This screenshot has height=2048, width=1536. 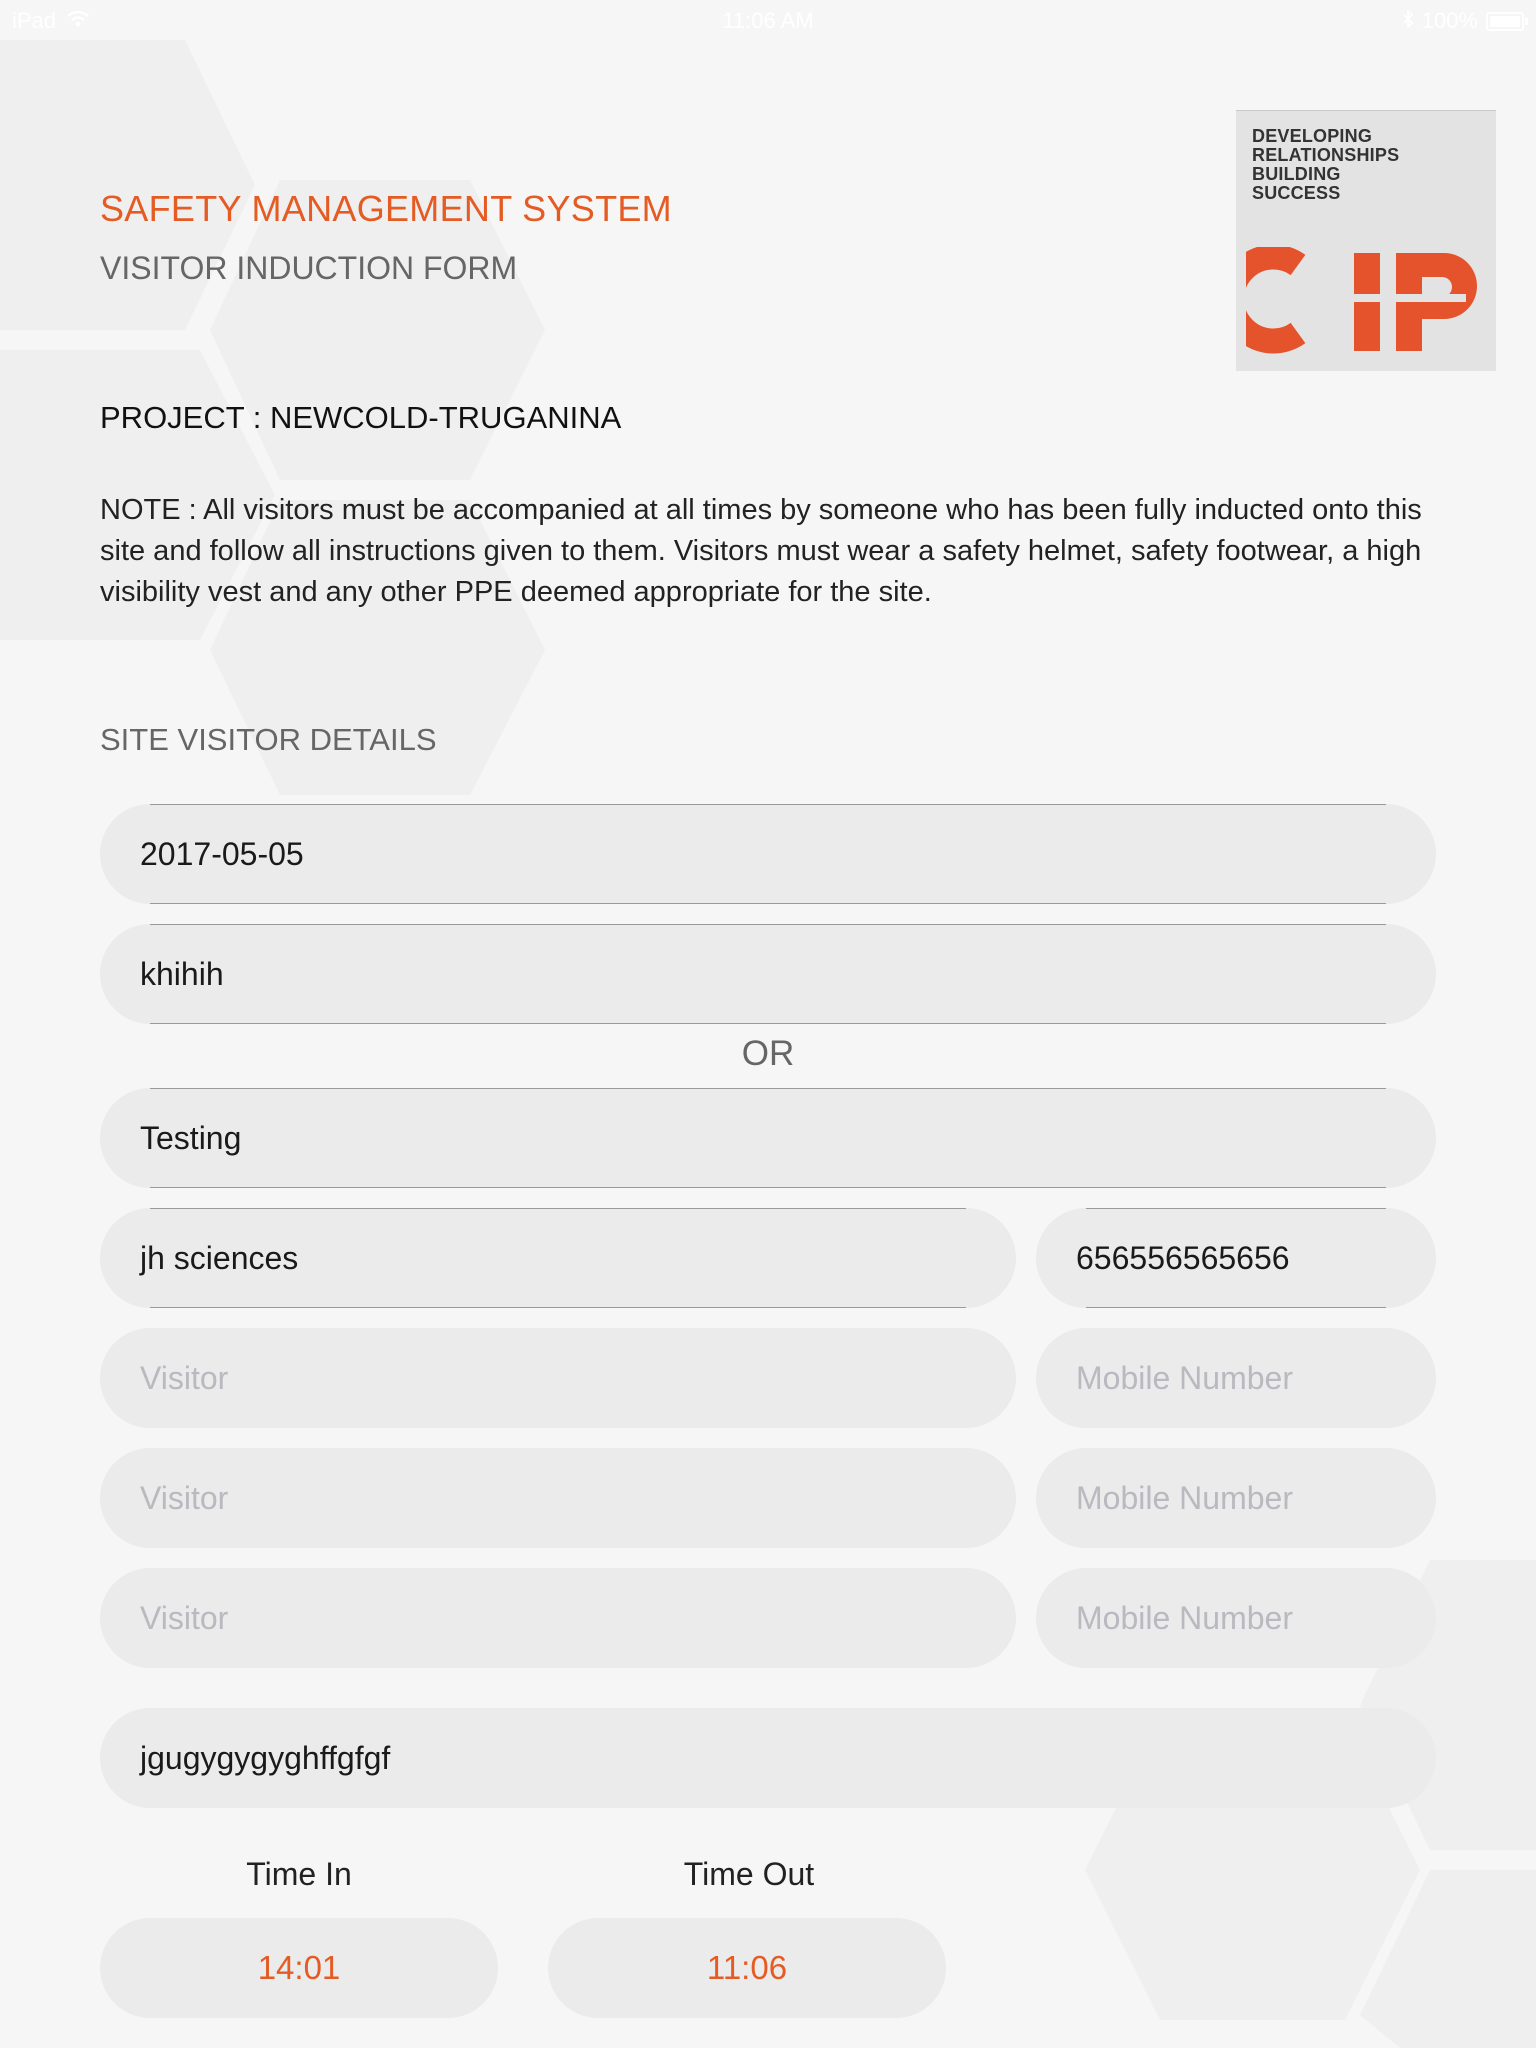 I want to click on date-field: 2017-05-05, so click(x=768, y=854).